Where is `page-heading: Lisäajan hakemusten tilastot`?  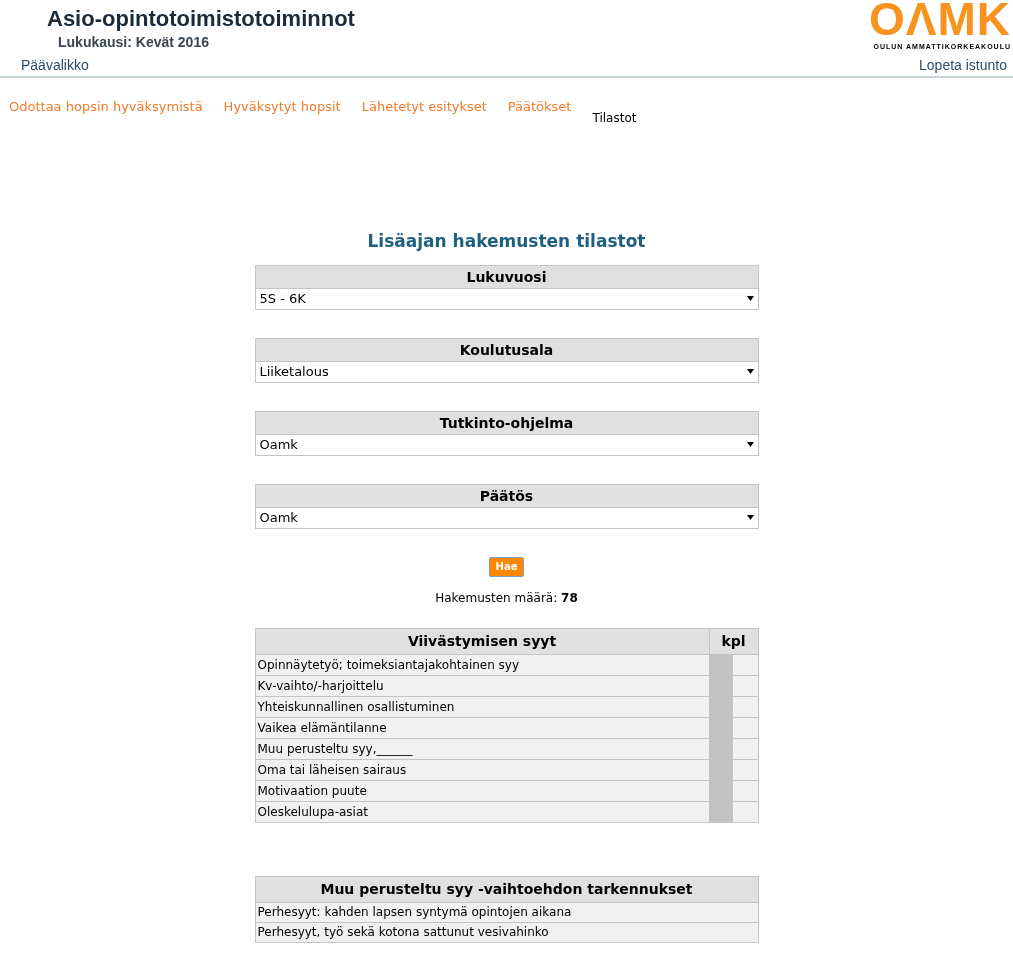 page-heading: Lisäajan hakemusten tilastot is located at coordinates (506, 241).